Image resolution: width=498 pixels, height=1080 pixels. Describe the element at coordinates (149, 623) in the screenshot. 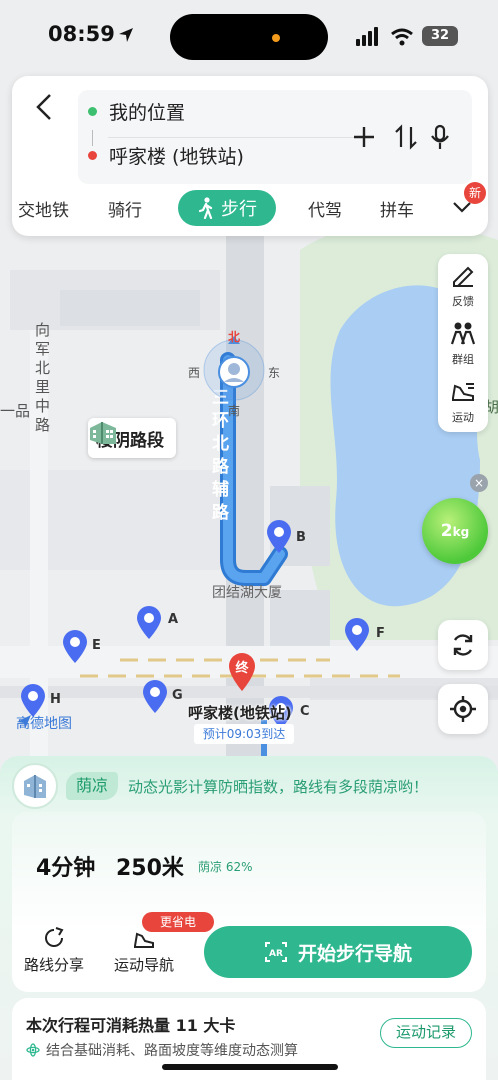

I see `pin-a-icon` at that location.